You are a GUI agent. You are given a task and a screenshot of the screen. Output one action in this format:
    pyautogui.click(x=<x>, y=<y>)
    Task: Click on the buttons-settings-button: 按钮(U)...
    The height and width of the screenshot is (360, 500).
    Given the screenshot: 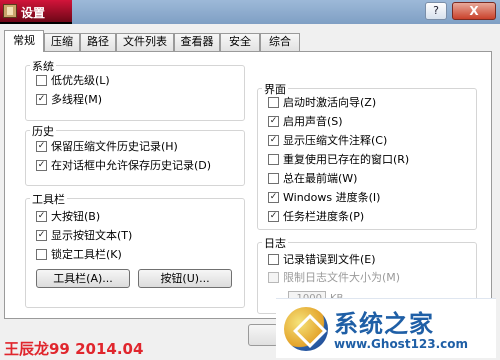 What is the action you would take?
    pyautogui.click(x=185, y=278)
    